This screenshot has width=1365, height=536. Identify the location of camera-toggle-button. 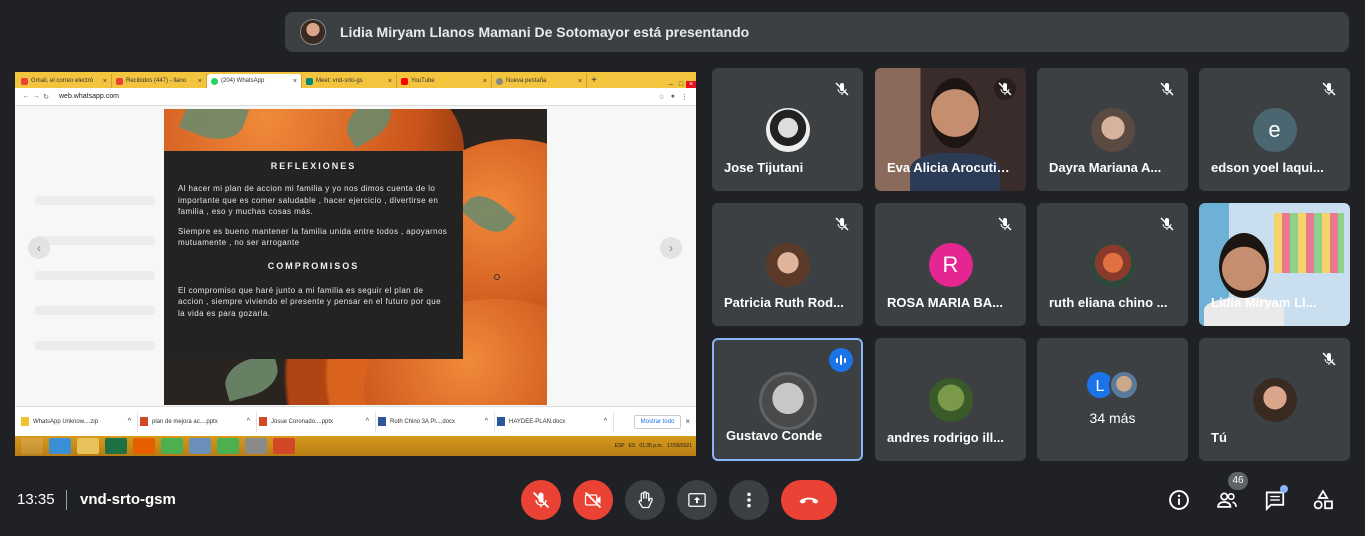
(593, 500).